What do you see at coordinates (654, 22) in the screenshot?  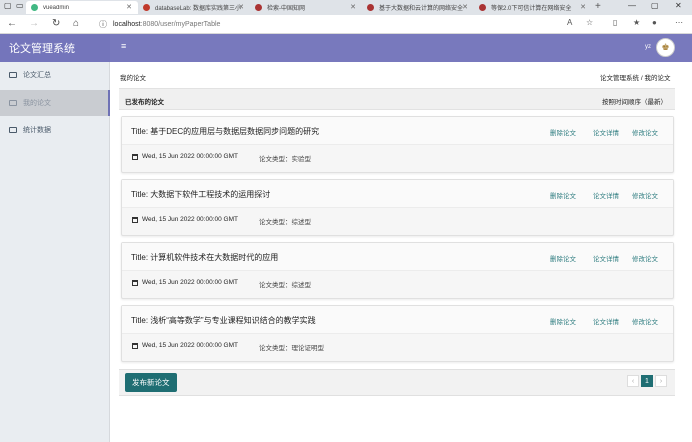 I see `profile-icon: ●` at bounding box center [654, 22].